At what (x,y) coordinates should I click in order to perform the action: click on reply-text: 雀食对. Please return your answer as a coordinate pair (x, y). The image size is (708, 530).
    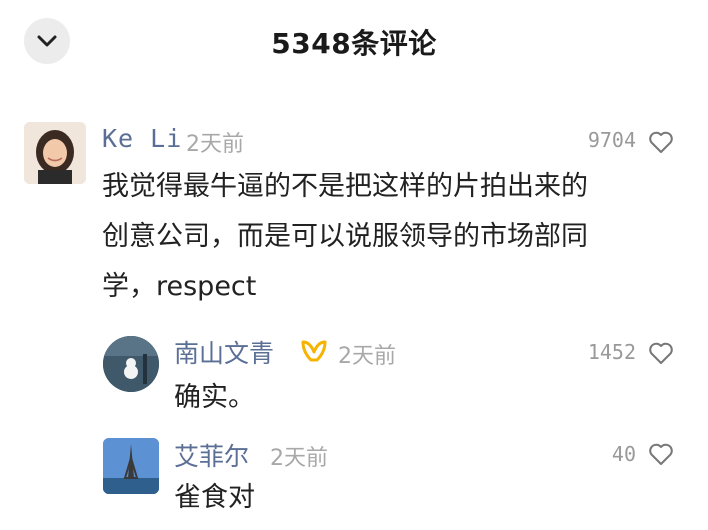
    Looking at the image, I should click on (214, 497).